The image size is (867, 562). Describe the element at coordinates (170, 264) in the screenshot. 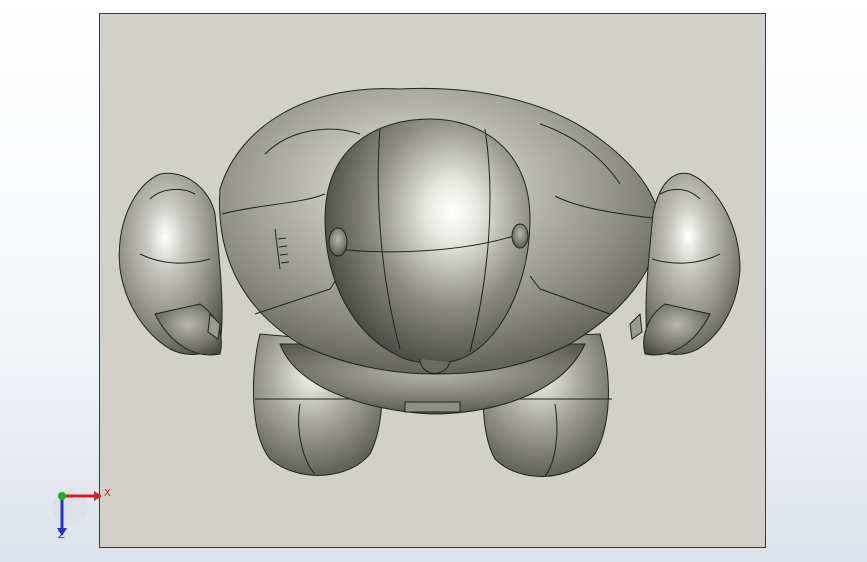

I see `left-arm` at that location.